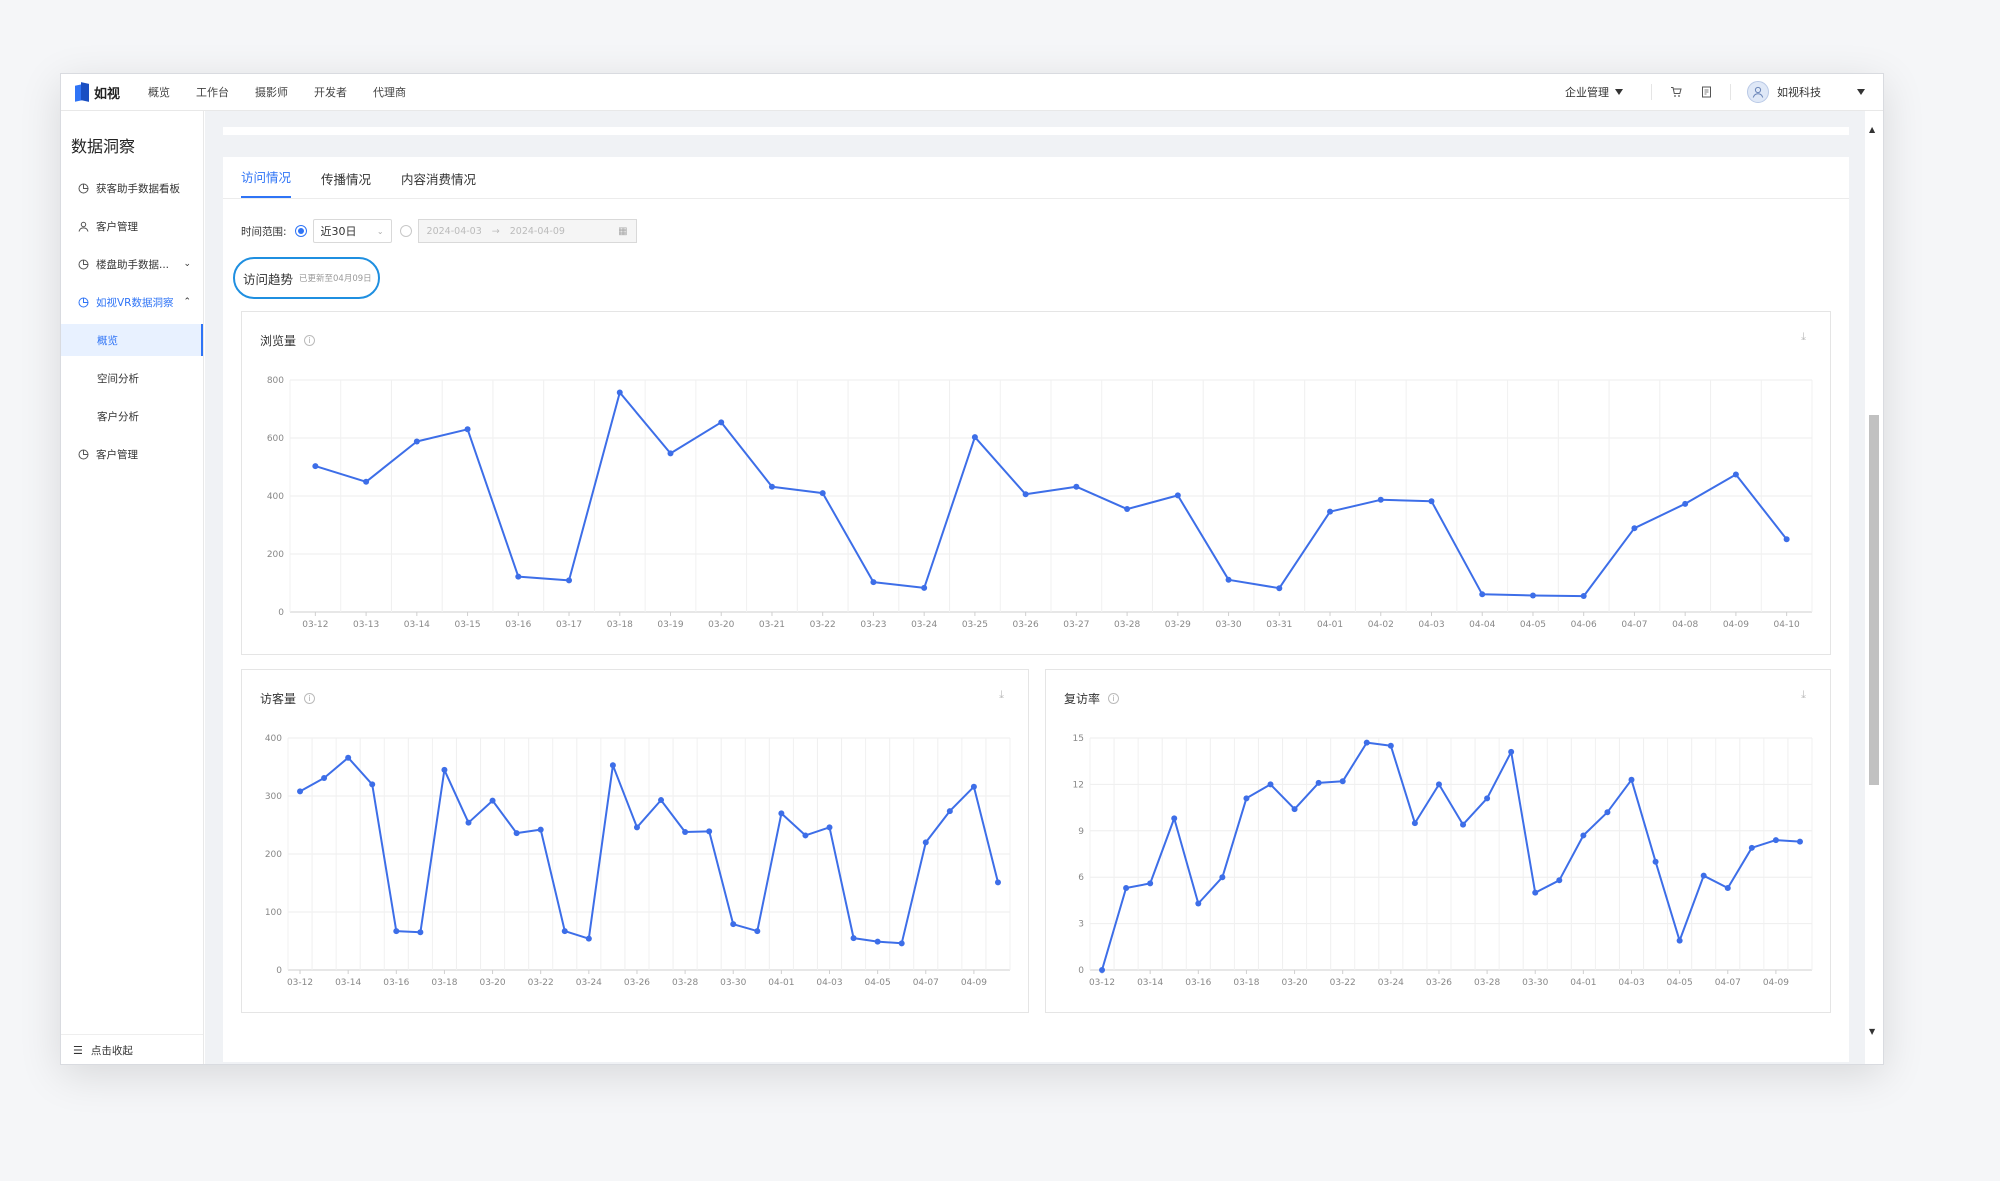  What do you see at coordinates (1799, 92) in the screenshot?
I see `user-name: 如视科技` at bounding box center [1799, 92].